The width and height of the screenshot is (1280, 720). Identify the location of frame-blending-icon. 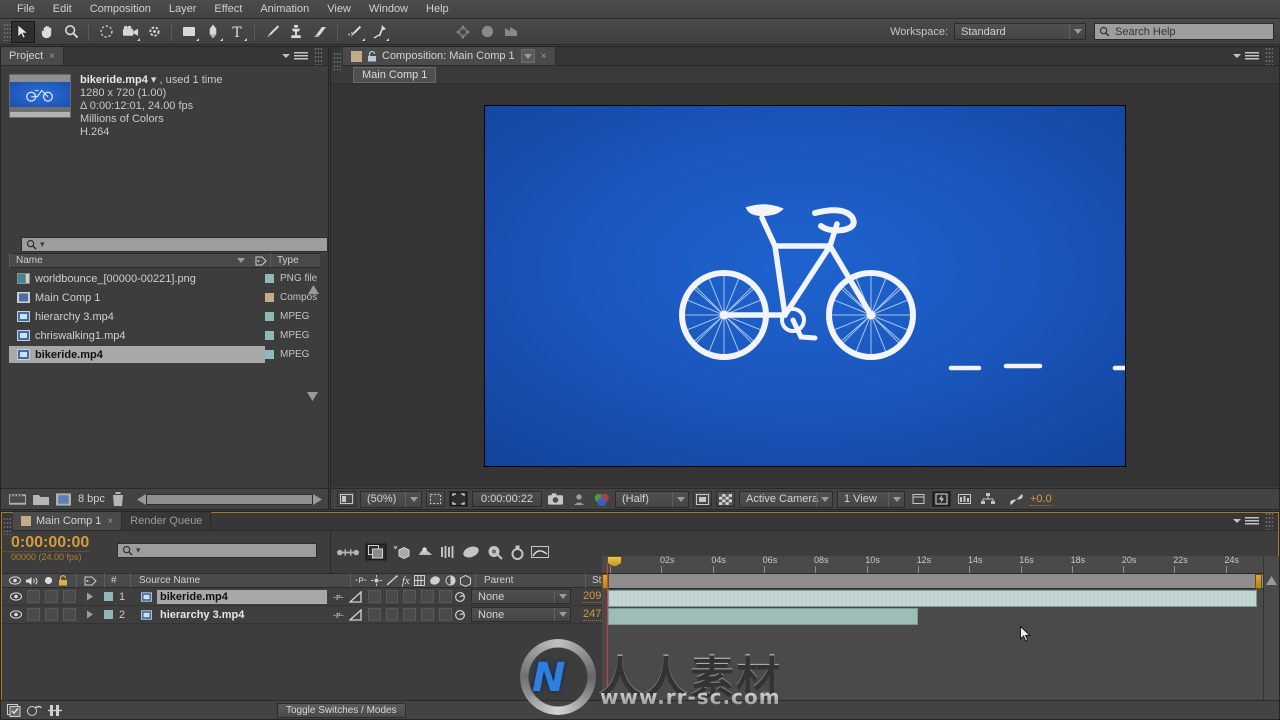
(419, 580).